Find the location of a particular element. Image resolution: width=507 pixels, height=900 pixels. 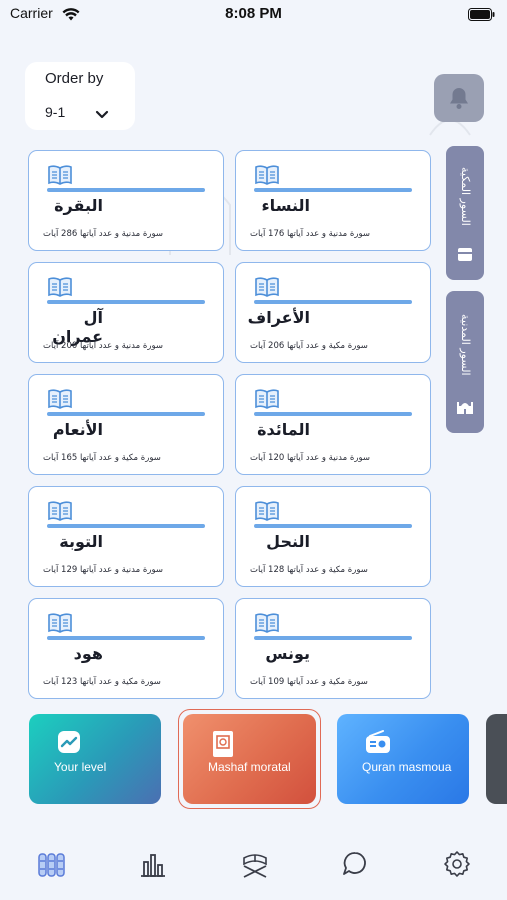

clock: 8:08 PM is located at coordinates (253, 13).